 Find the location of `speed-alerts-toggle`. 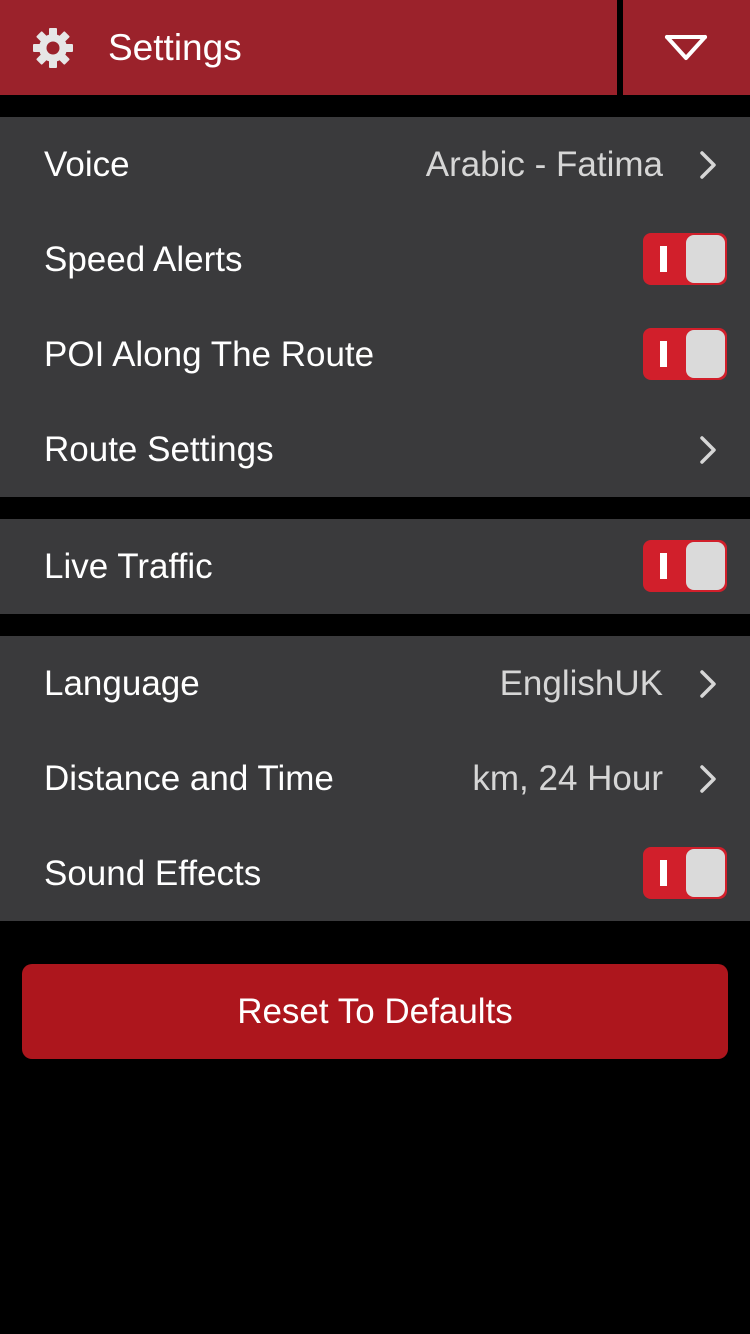

speed-alerts-toggle is located at coordinates (685, 259).